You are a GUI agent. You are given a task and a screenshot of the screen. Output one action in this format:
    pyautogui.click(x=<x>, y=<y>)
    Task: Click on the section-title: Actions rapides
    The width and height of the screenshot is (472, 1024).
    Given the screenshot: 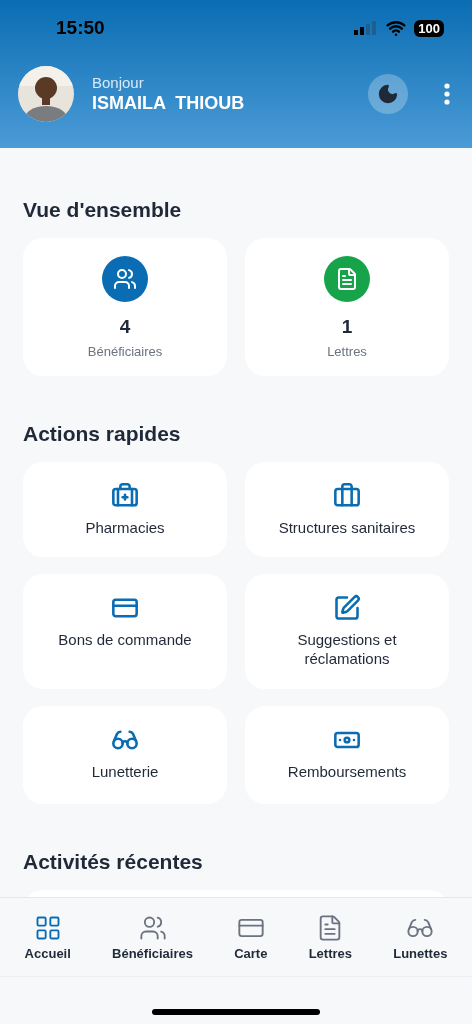 What is the action you would take?
    pyautogui.click(x=102, y=434)
    